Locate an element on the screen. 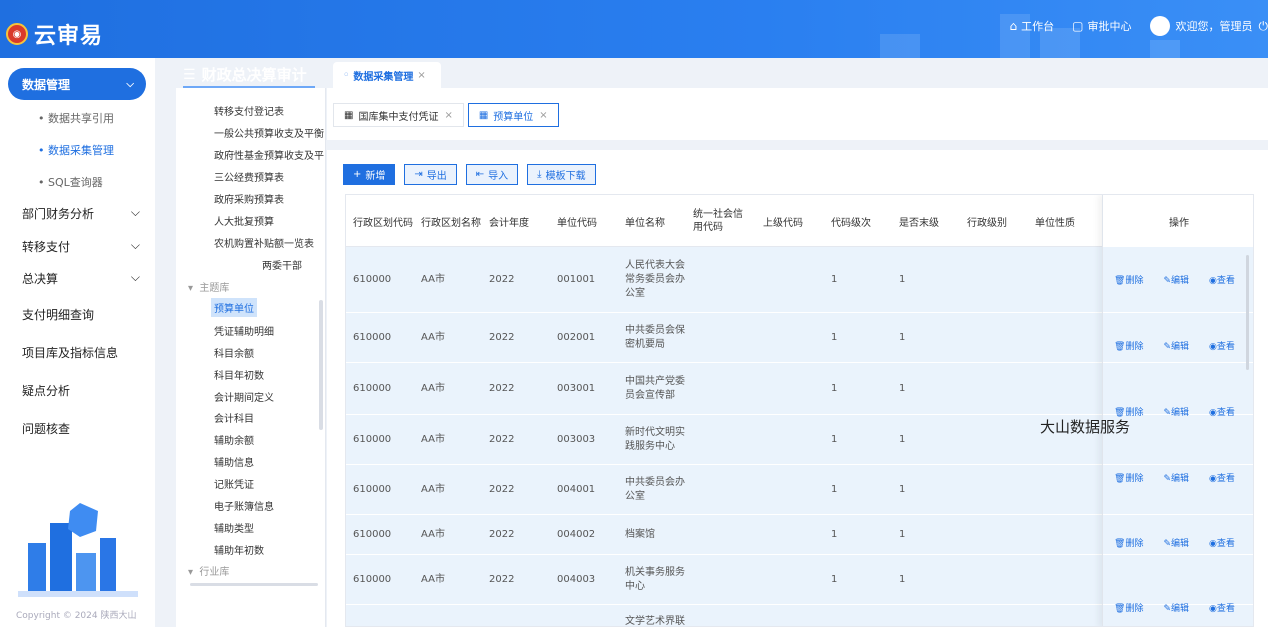 The height and width of the screenshot is (627, 1268). column-header: 行政区划名称 is located at coordinates (451, 221).